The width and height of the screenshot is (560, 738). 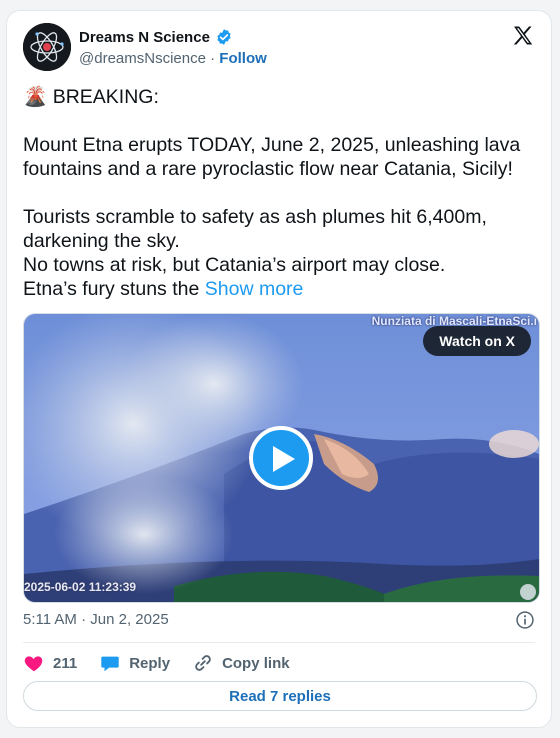 What do you see at coordinates (65, 663) in the screenshot?
I see `like-count: 211` at bounding box center [65, 663].